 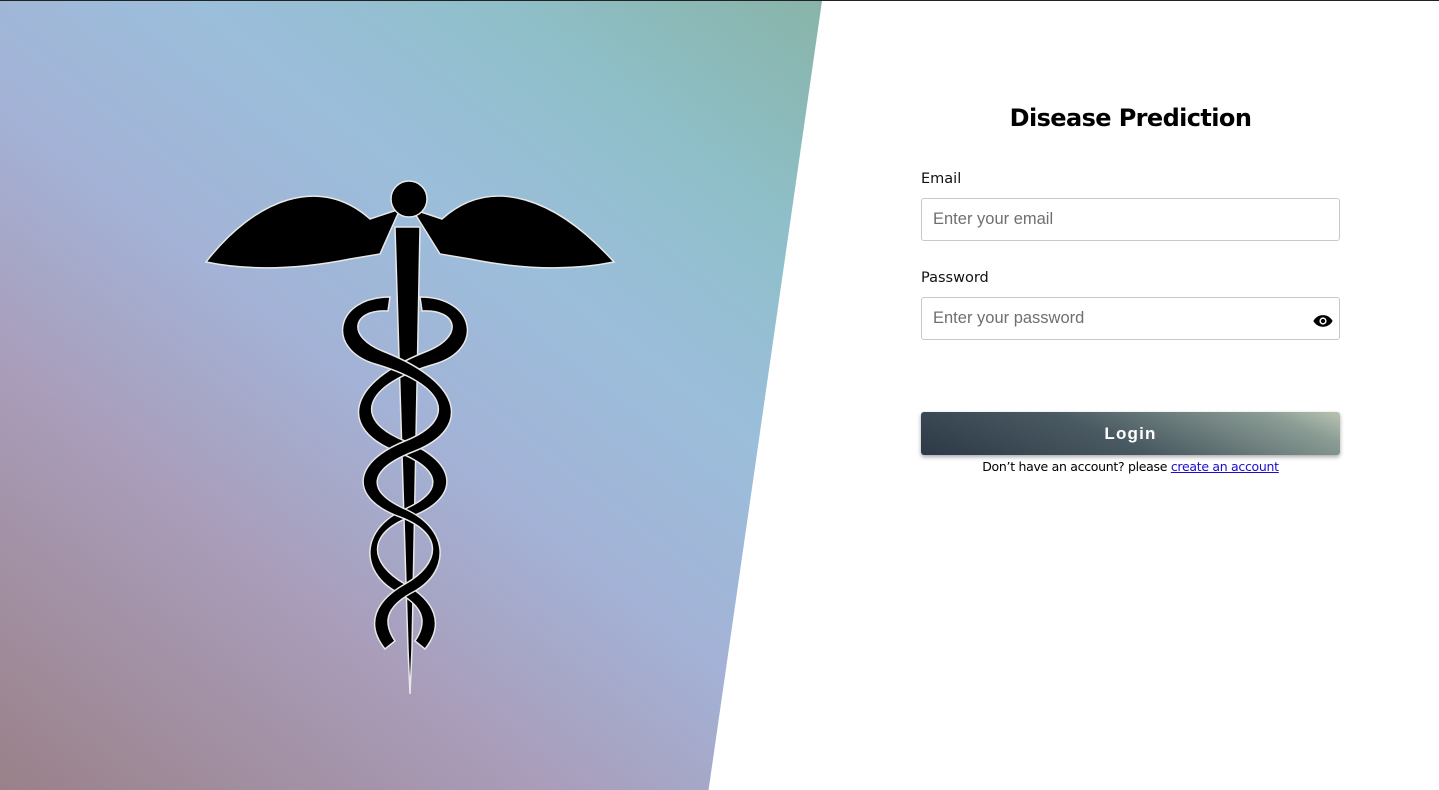 What do you see at coordinates (1075, 466) in the screenshot?
I see `signup-prompt-text: Don’t have an account? please` at bounding box center [1075, 466].